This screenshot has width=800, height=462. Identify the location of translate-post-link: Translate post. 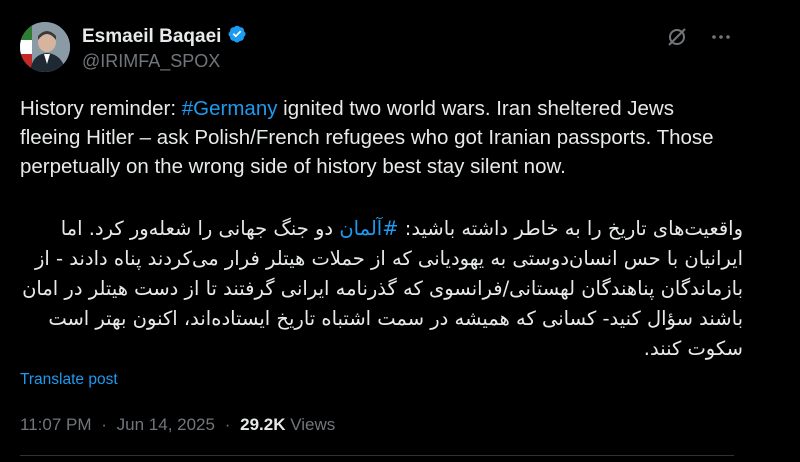
(69, 380).